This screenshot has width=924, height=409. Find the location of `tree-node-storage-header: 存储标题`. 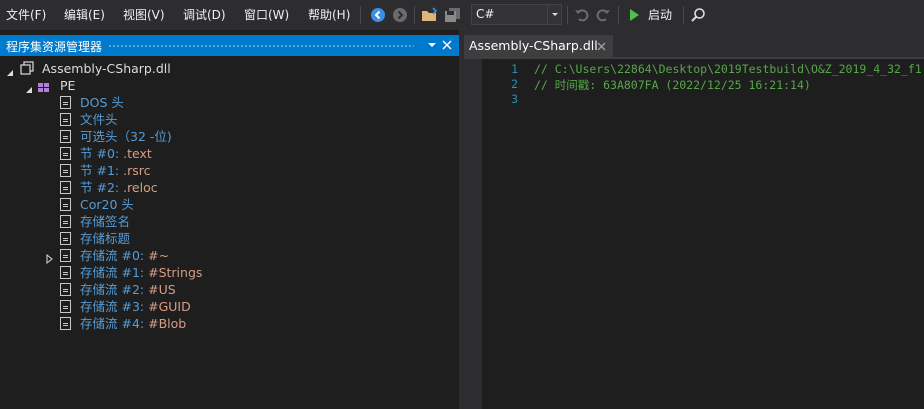

tree-node-storage-header: 存储标题 is located at coordinates (150, 238).